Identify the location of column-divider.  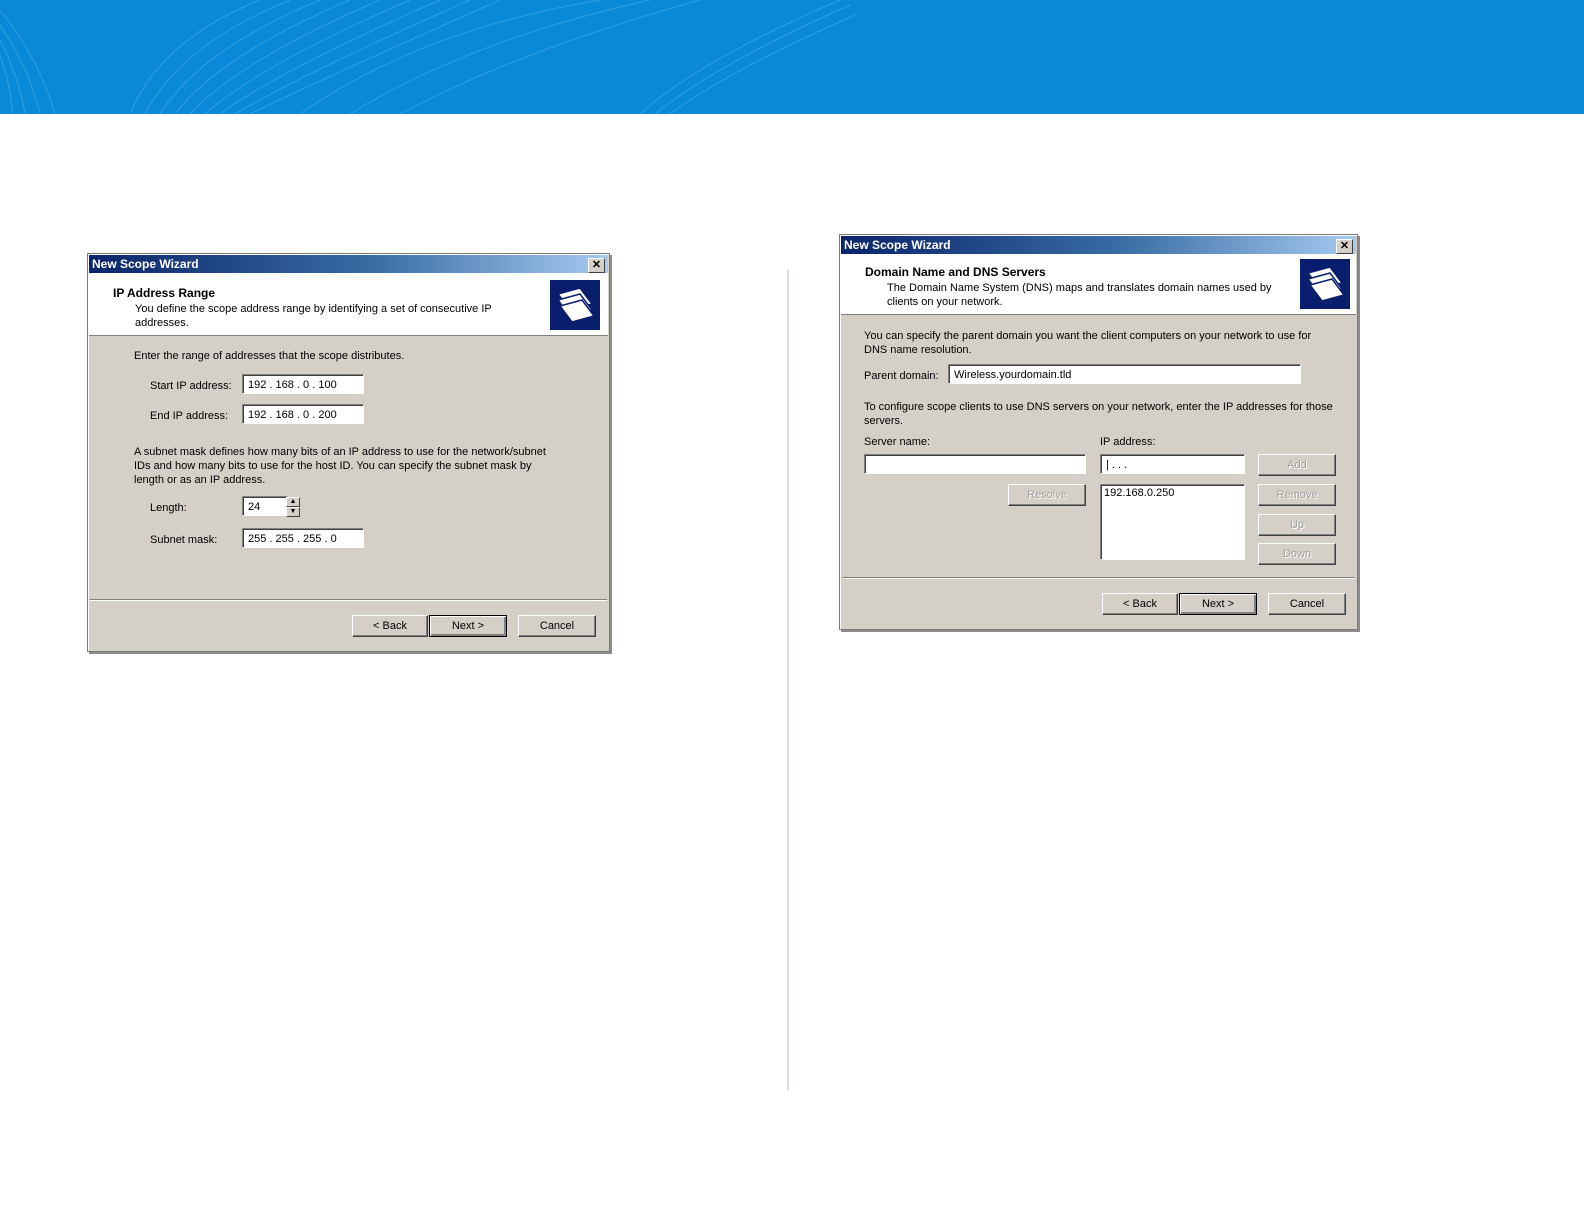
(788, 680).